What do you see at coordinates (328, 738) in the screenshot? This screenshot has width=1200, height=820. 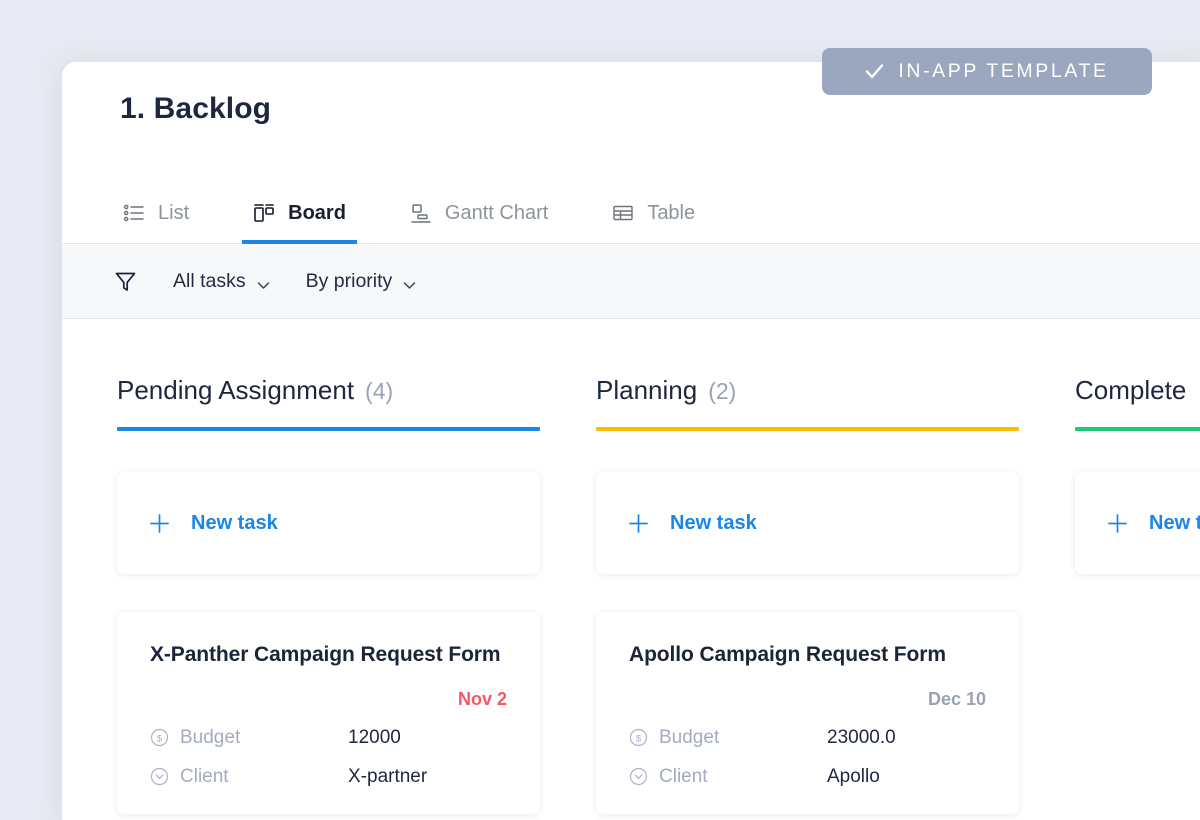 I see `task-field-budget: $ Budget 12000` at bounding box center [328, 738].